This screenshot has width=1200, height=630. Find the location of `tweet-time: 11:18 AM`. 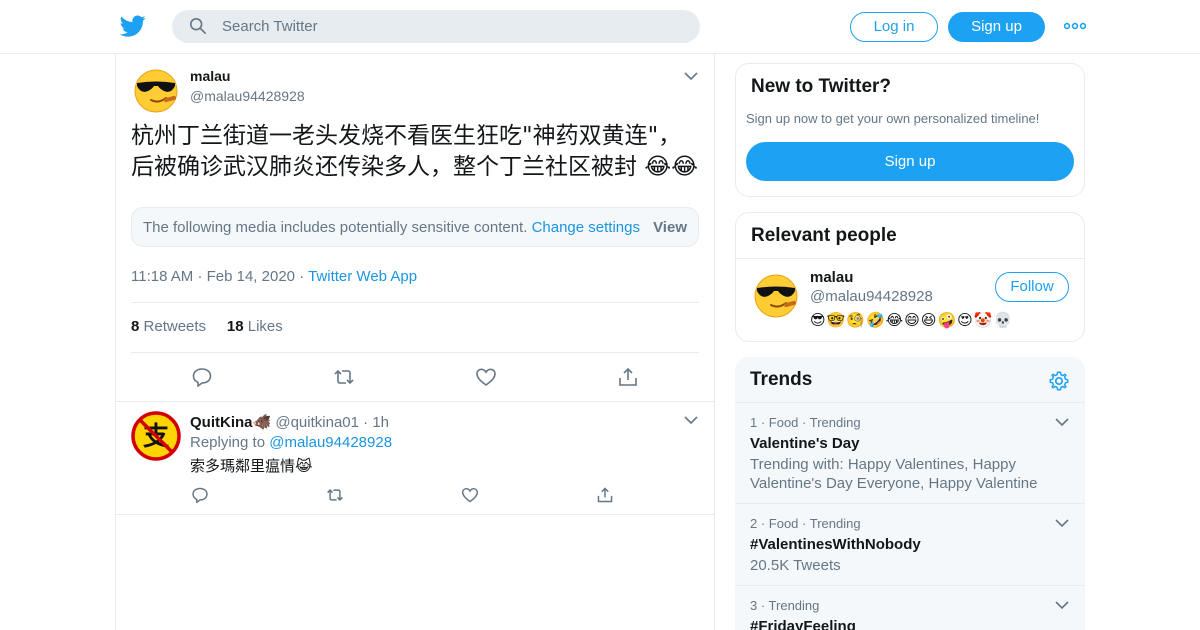

tweet-time: 11:18 AM is located at coordinates (162, 276).